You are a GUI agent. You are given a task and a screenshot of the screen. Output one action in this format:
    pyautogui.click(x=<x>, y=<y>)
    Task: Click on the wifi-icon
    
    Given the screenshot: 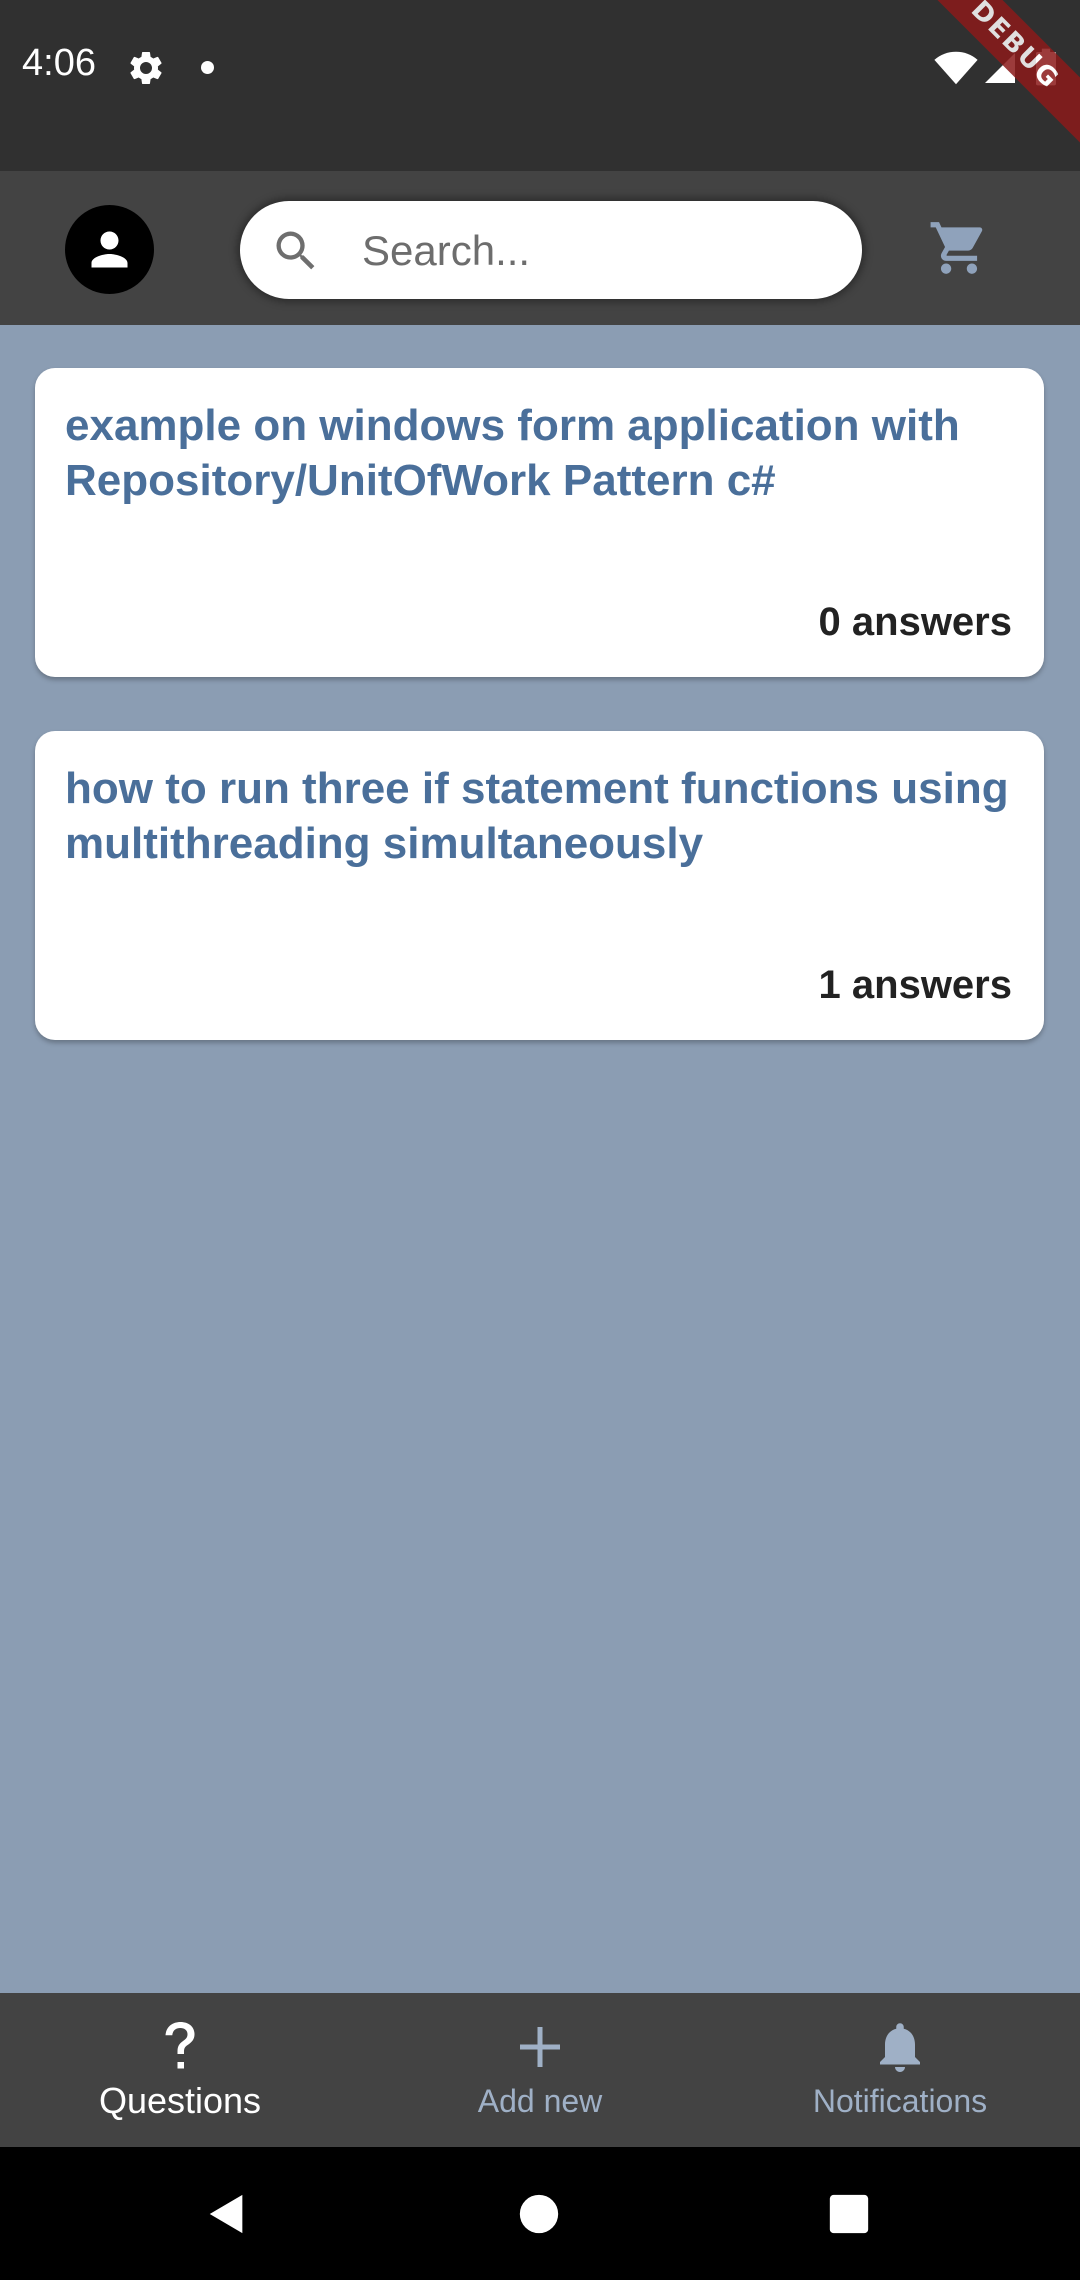 What is the action you would take?
    pyautogui.click(x=956, y=68)
    